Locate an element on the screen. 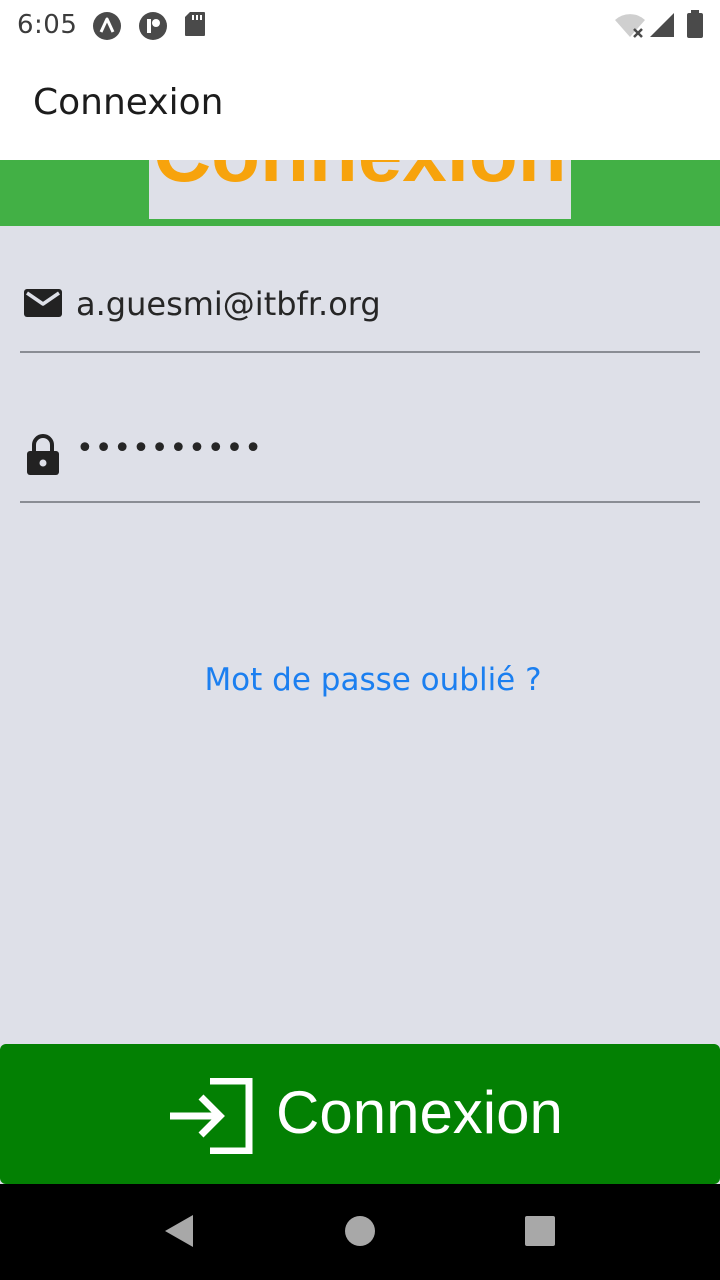 The width and height of the screenshot is (720, 1280). navigation-bar is located at coordinates (360, 1232).